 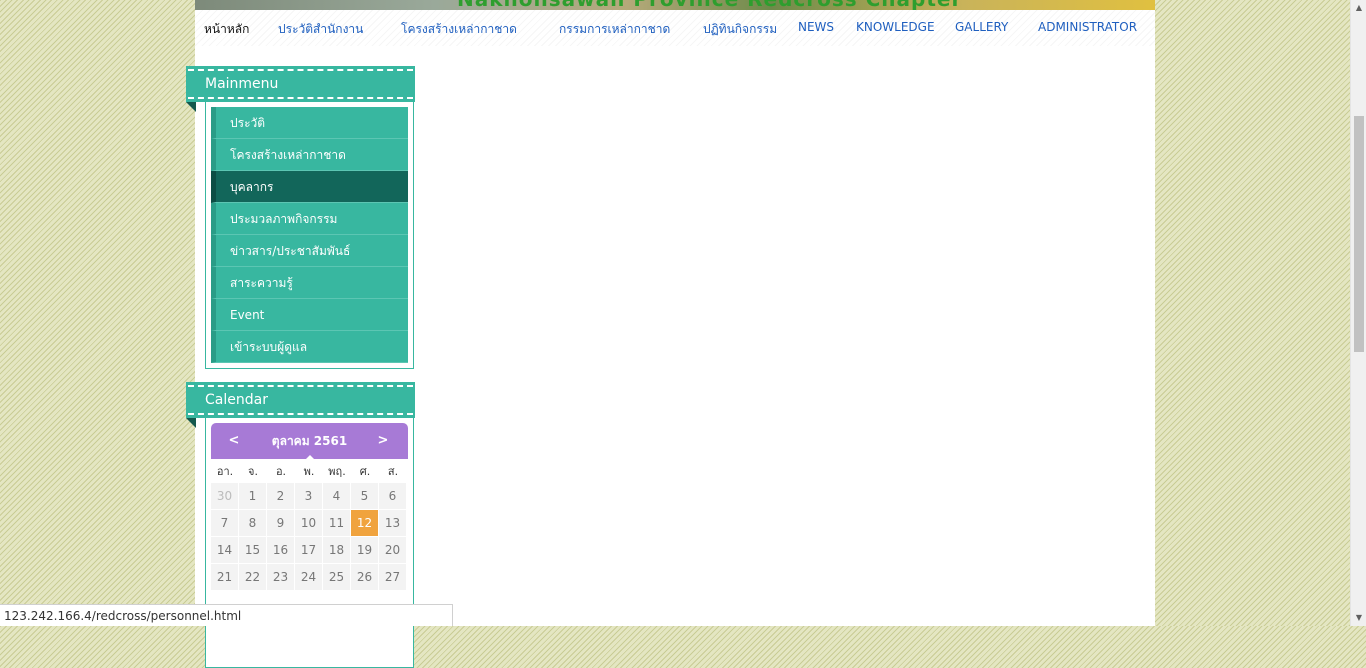 What do you see at coordinates (253, 471) in the screenshot?
I see `calendar-weekday: จ.` at bounding box center [253, 471].